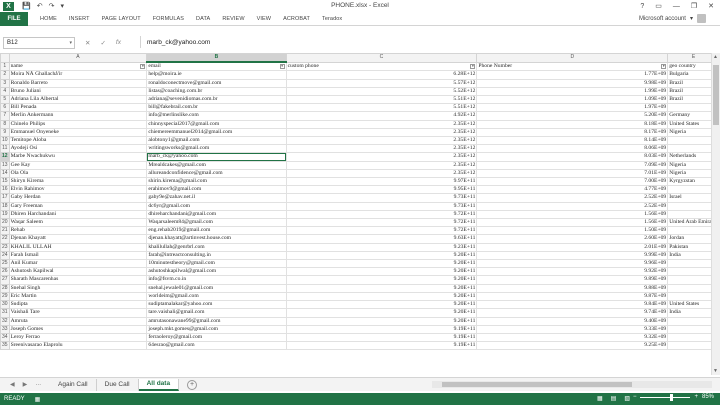 Image resolution: width=720 pixels, height=405 pixels. I want to click on cell: Gee Kay, so click(78, 165).